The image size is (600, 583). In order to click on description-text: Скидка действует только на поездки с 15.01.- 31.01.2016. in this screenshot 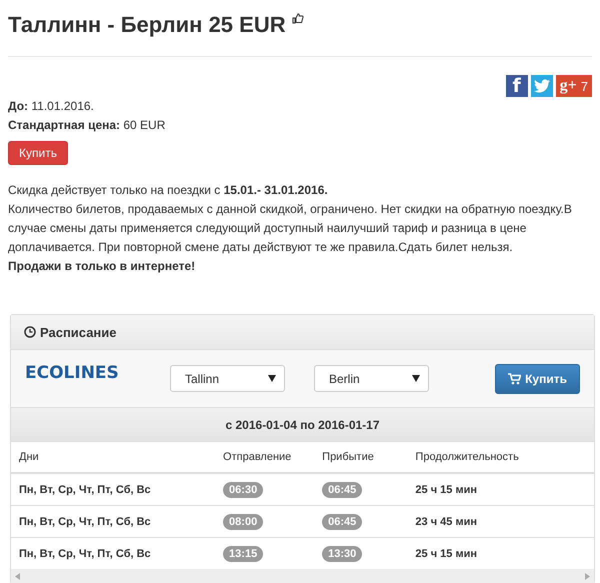, I will do `click(168, 190)`.